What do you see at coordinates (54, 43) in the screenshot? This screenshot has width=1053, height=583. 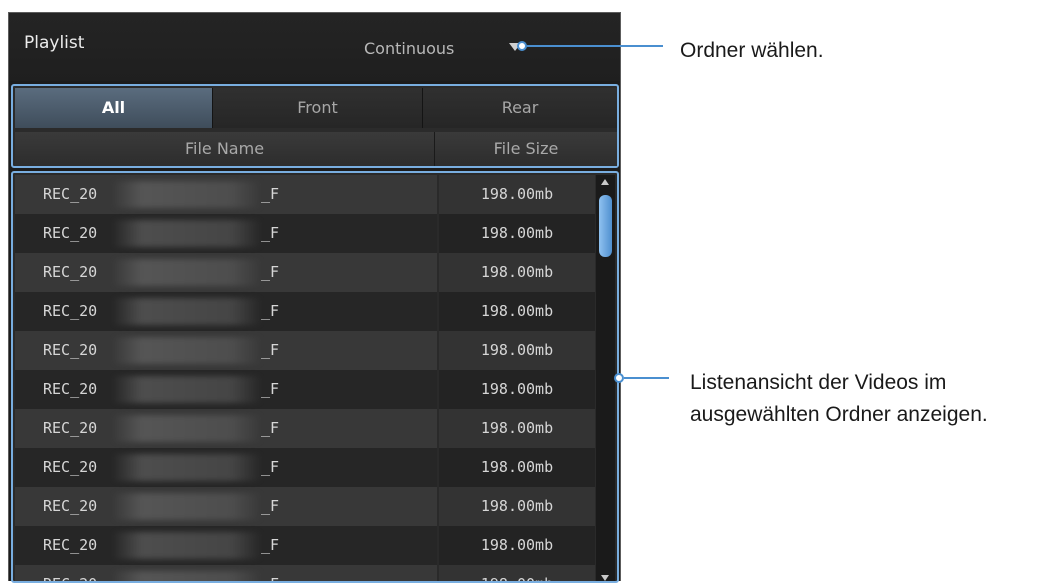 I see `playlist-title: Playlist` at bounding box center [54, 43].